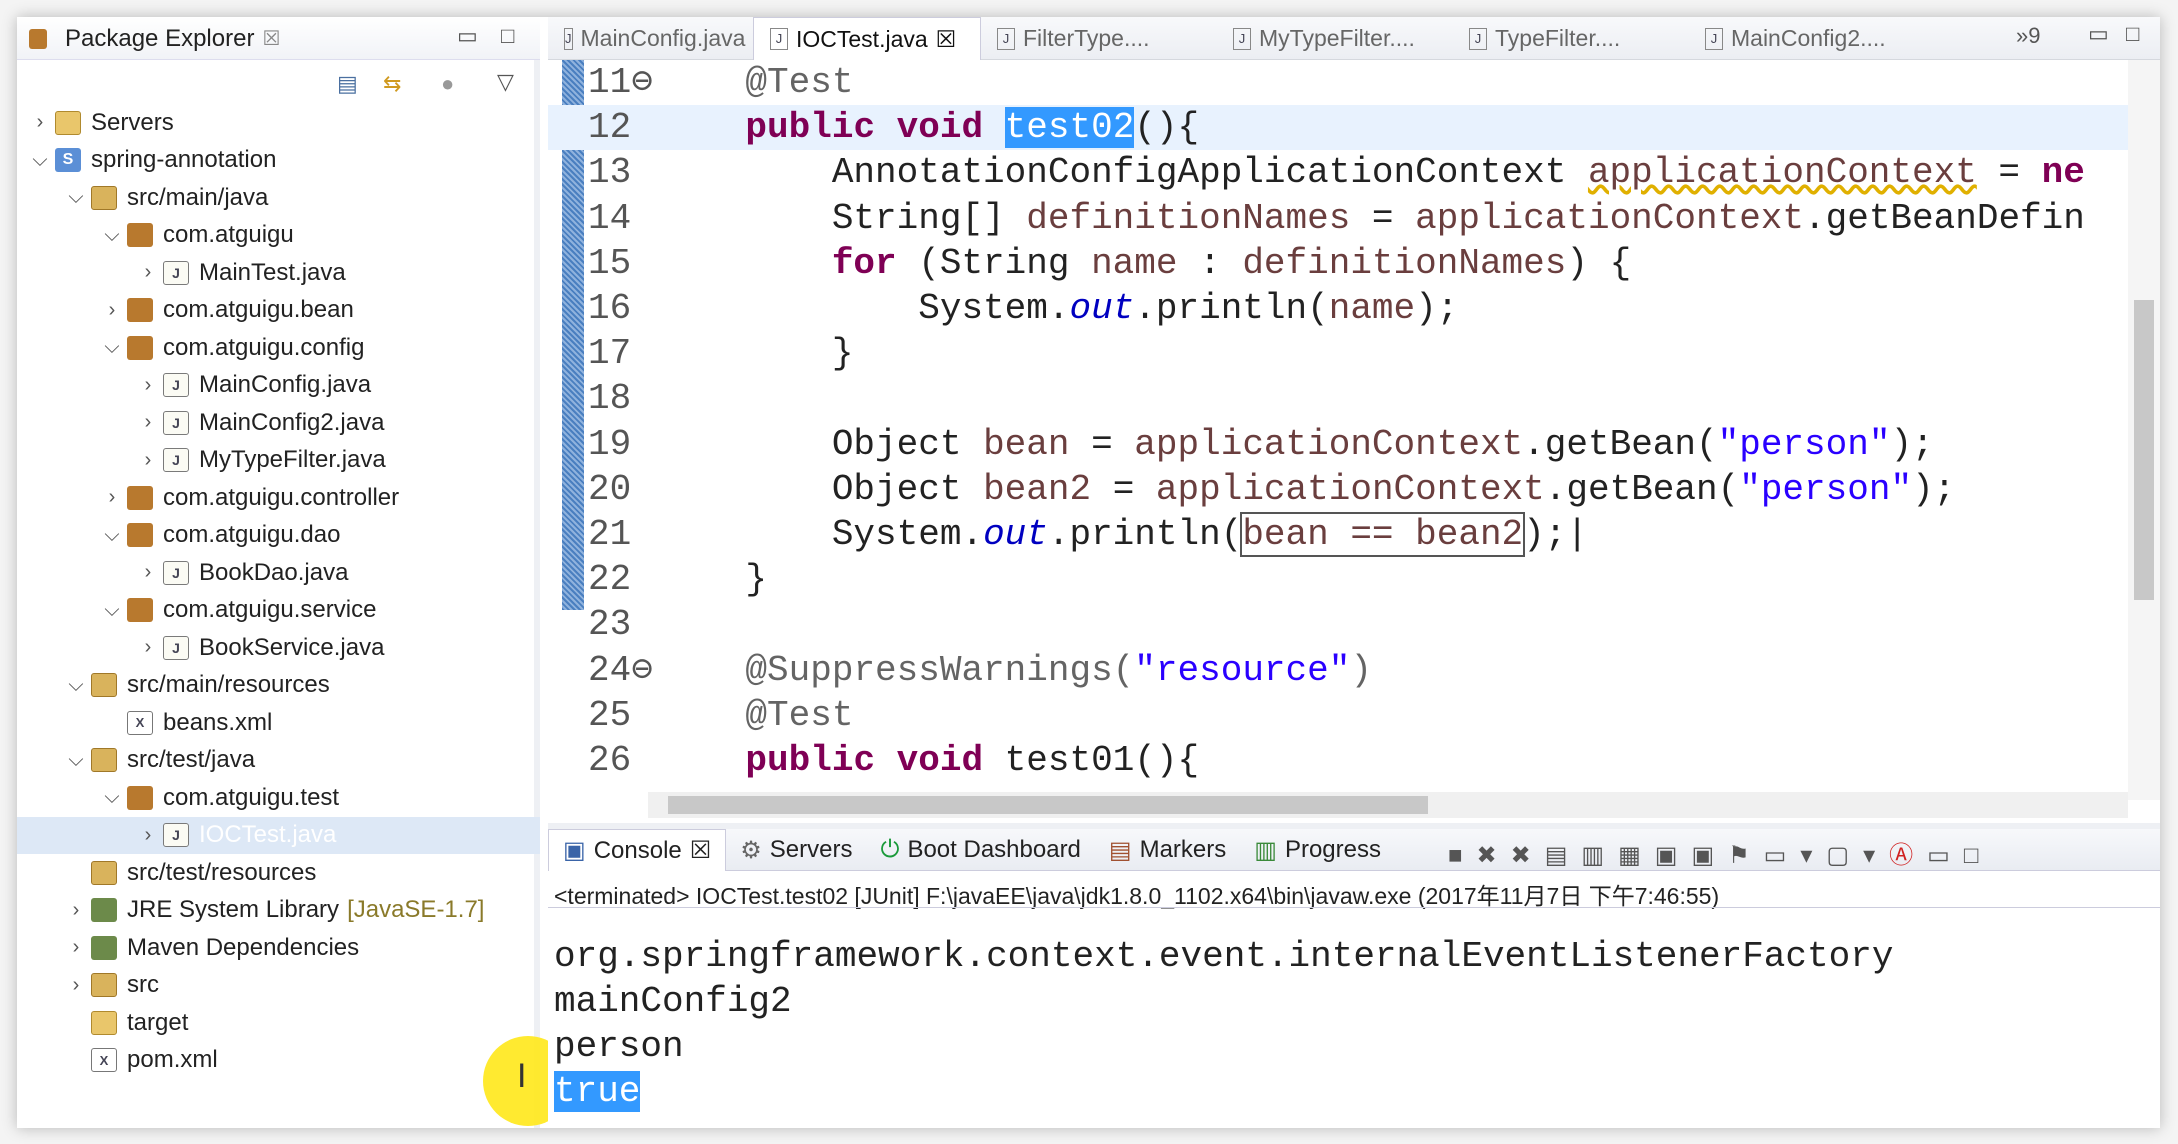 This screenshot has height=1144, width=2178. What do you see at coordinates (637, 850) in the screenshot?
I see `console-tab-console: ▣ Console ☒` at bounding box center [637, 850].